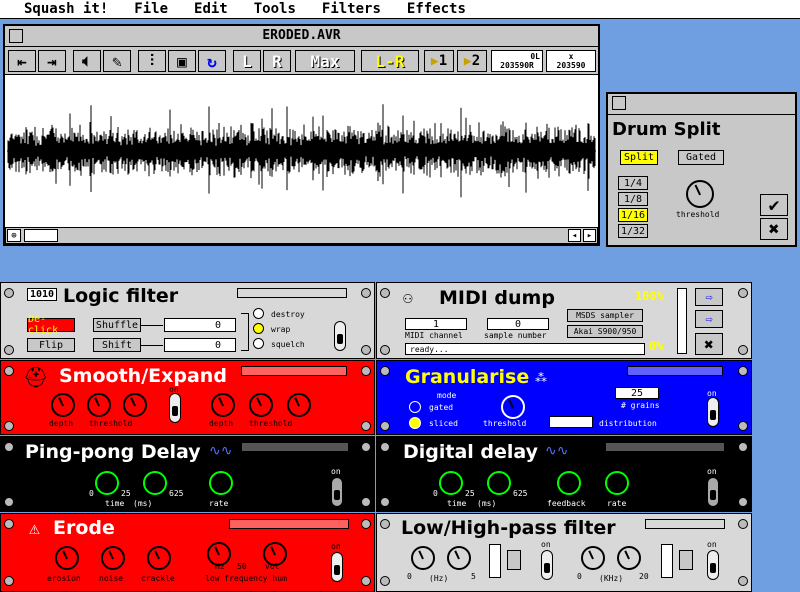 The image size is (800, 592). What do you see at coordinates (390, 61) in the screenshot?
I see `lr-button: L-R` at bounding box center [390, 61].